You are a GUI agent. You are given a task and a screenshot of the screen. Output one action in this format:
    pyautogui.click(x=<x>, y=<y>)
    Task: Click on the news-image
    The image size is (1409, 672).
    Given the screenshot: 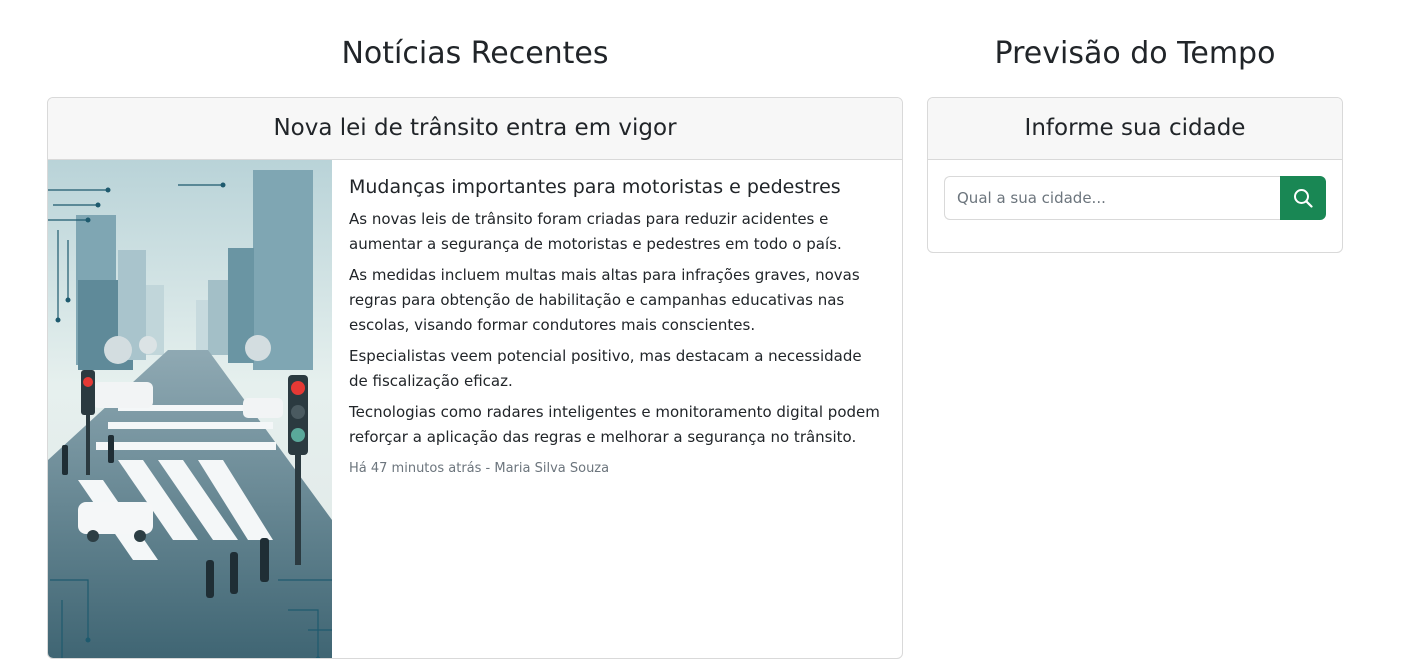 What is the action you would take?
    pyautogui.click(x=190, y=409)
    